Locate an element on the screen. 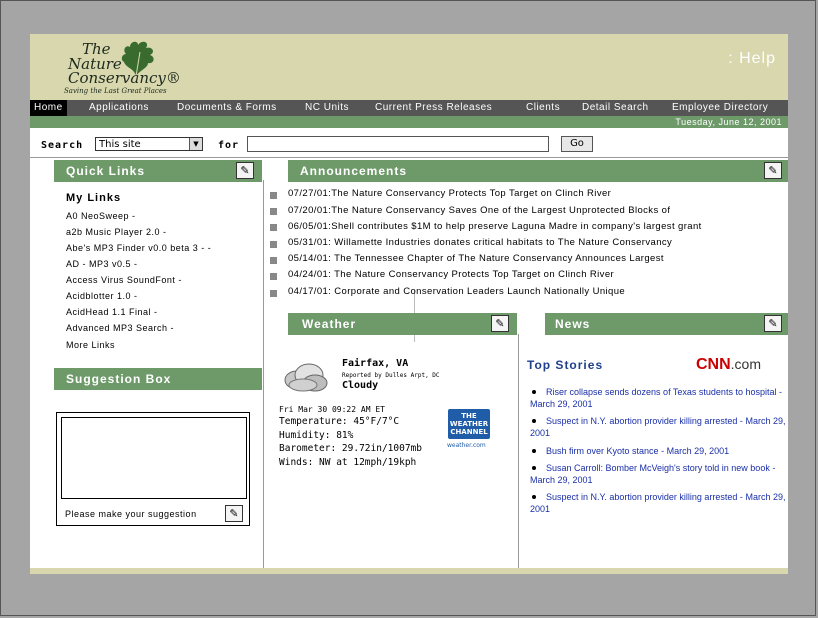  chevron-down-icon: ▼ is located at coordinates (195, 144).